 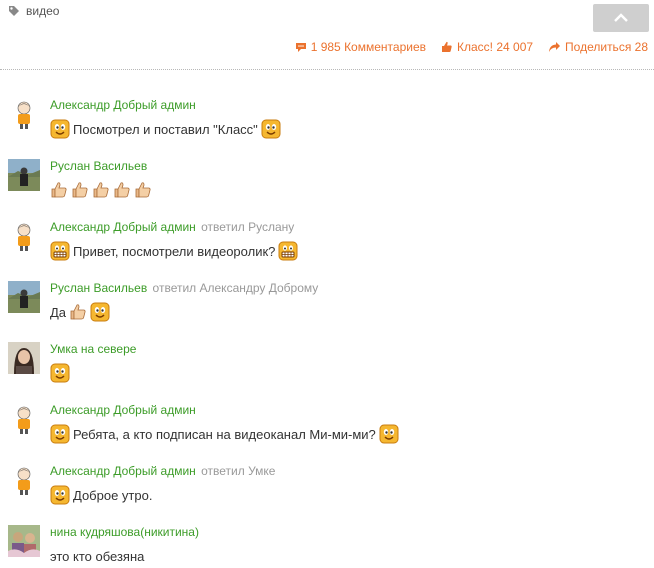 I want to click on tags: видео, so click(x=33, y=11).